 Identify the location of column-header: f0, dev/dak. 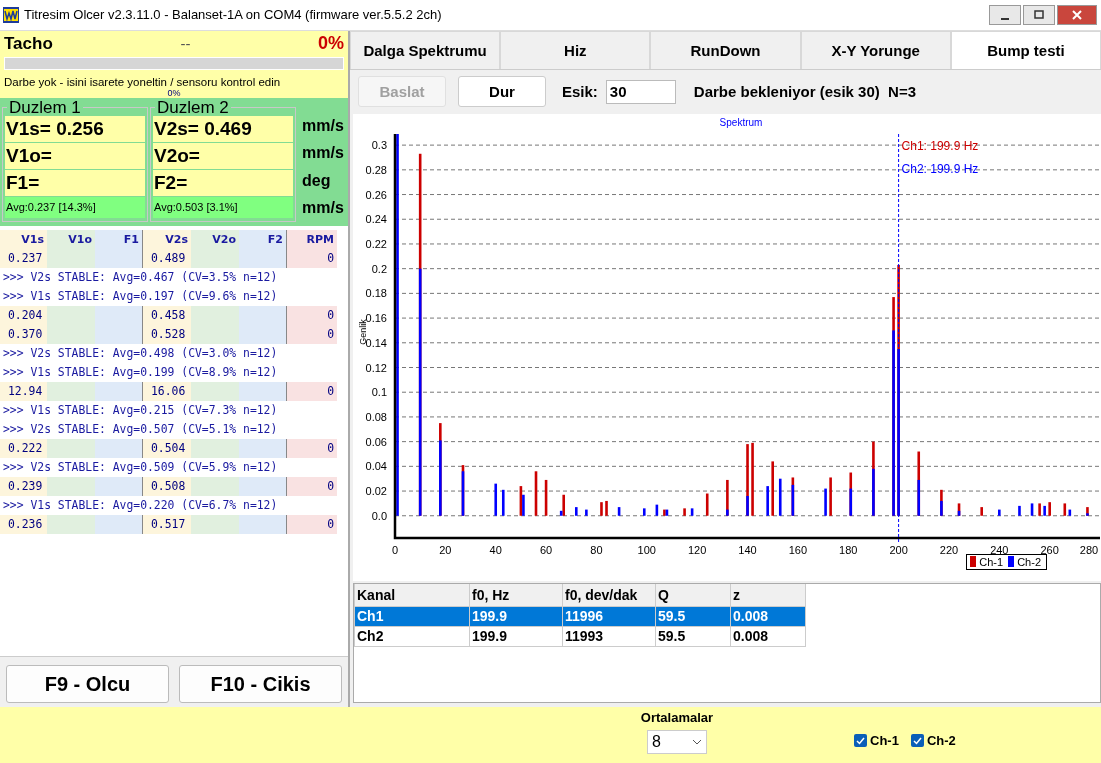
(609, 595).